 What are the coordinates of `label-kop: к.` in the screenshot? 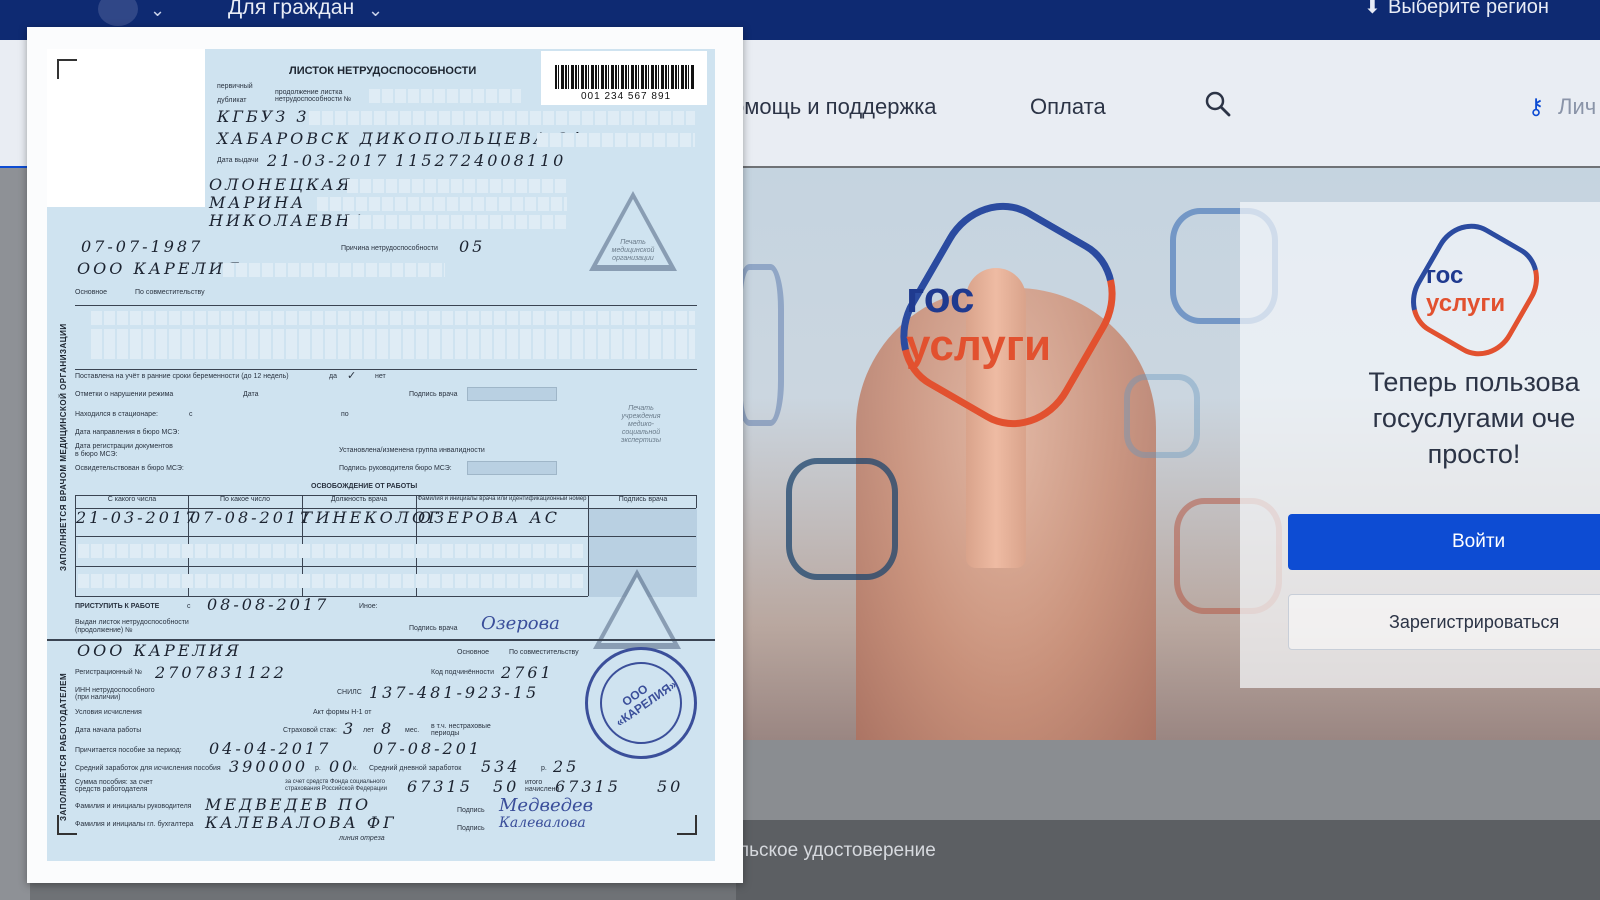 It's located at (356, 768).